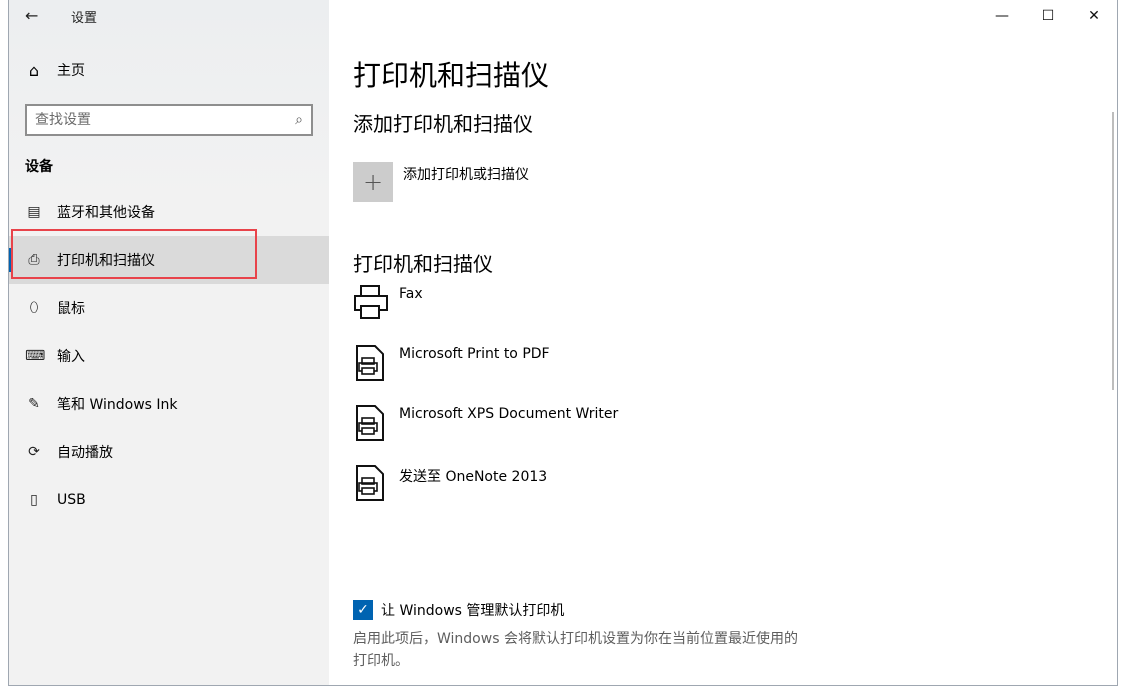 The image size is (1125, 690). What do you see at coordinates (117, 405) in the screenshot?
I see `sidebar-item-label: 笔和 Windows Ink` at bounding box center [117, 405].